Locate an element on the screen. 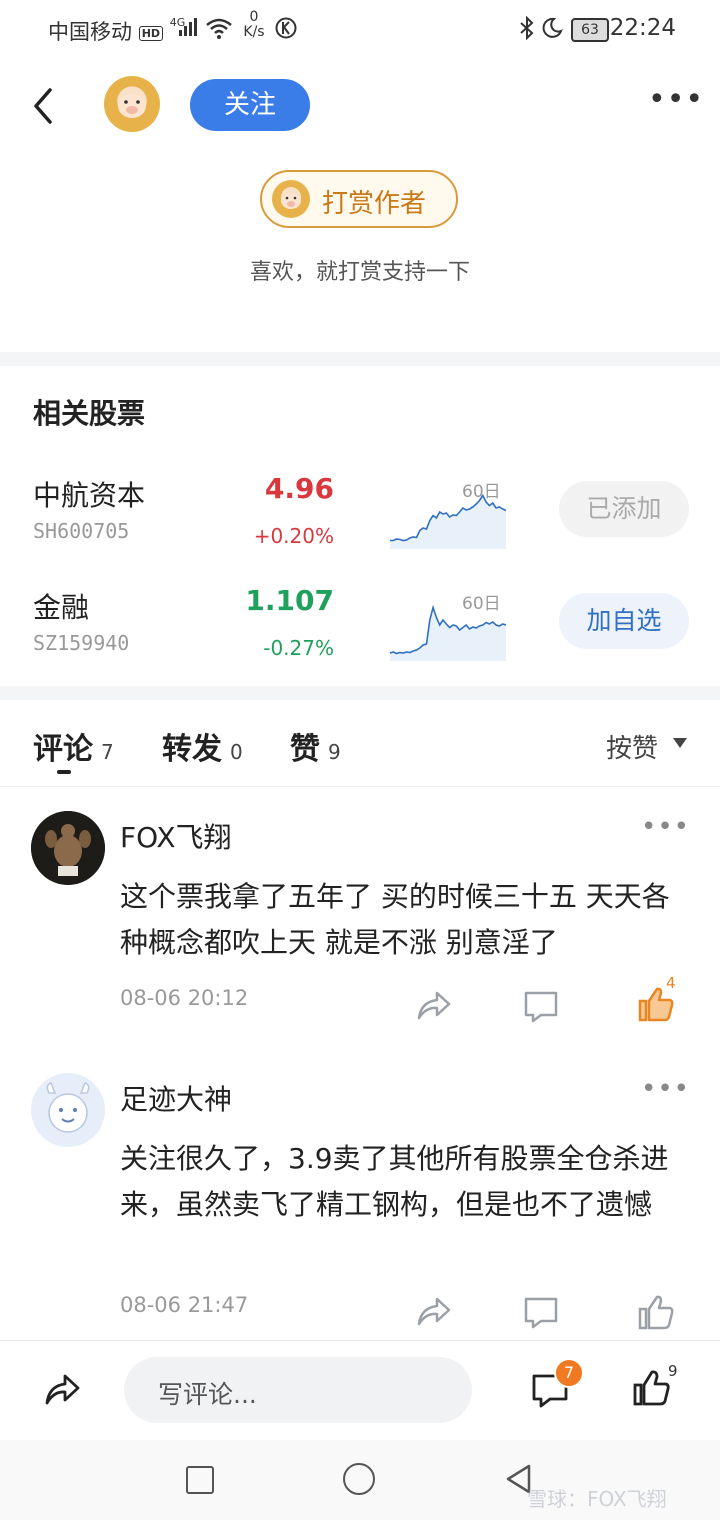  pig-avatar-icon is located at coordinates (132, 106).